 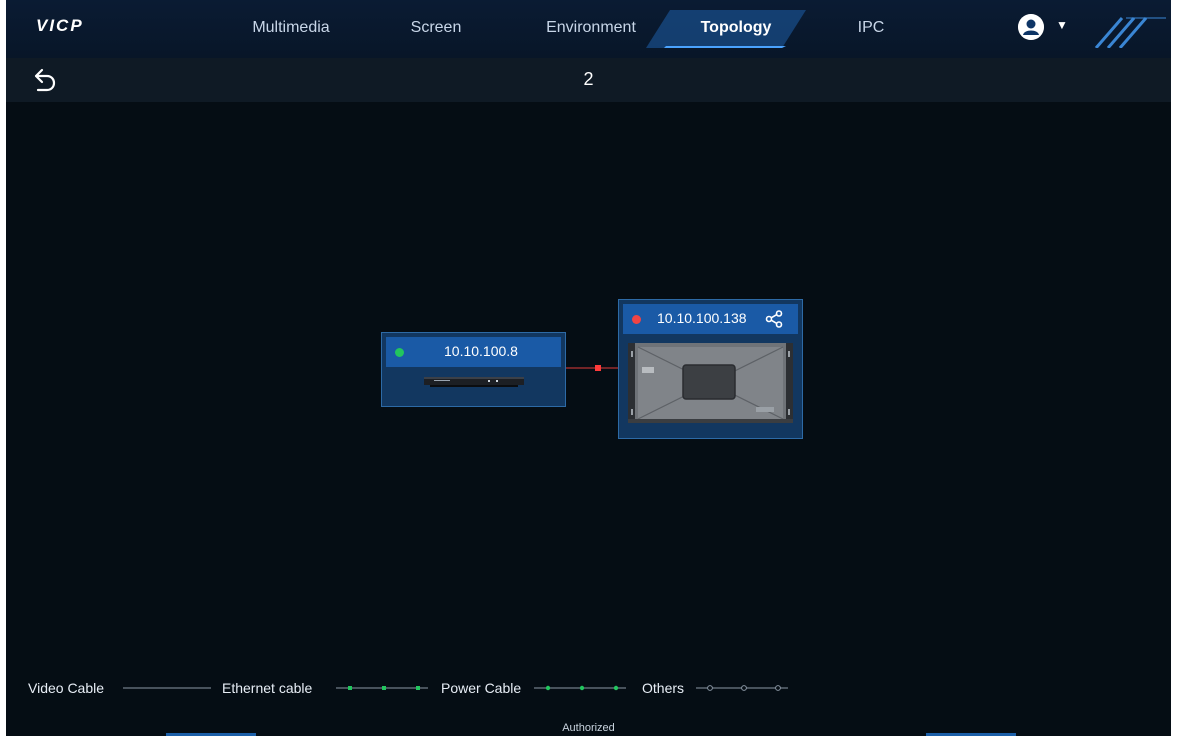 I want to click on tab-screen: Screen, so click(x=436, y=28).